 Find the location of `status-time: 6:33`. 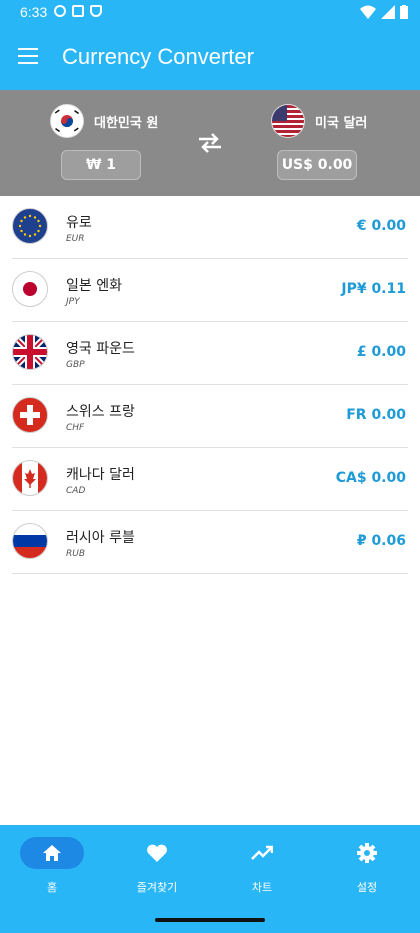

status-time: 6:33 is located at coordinates (34, 12).